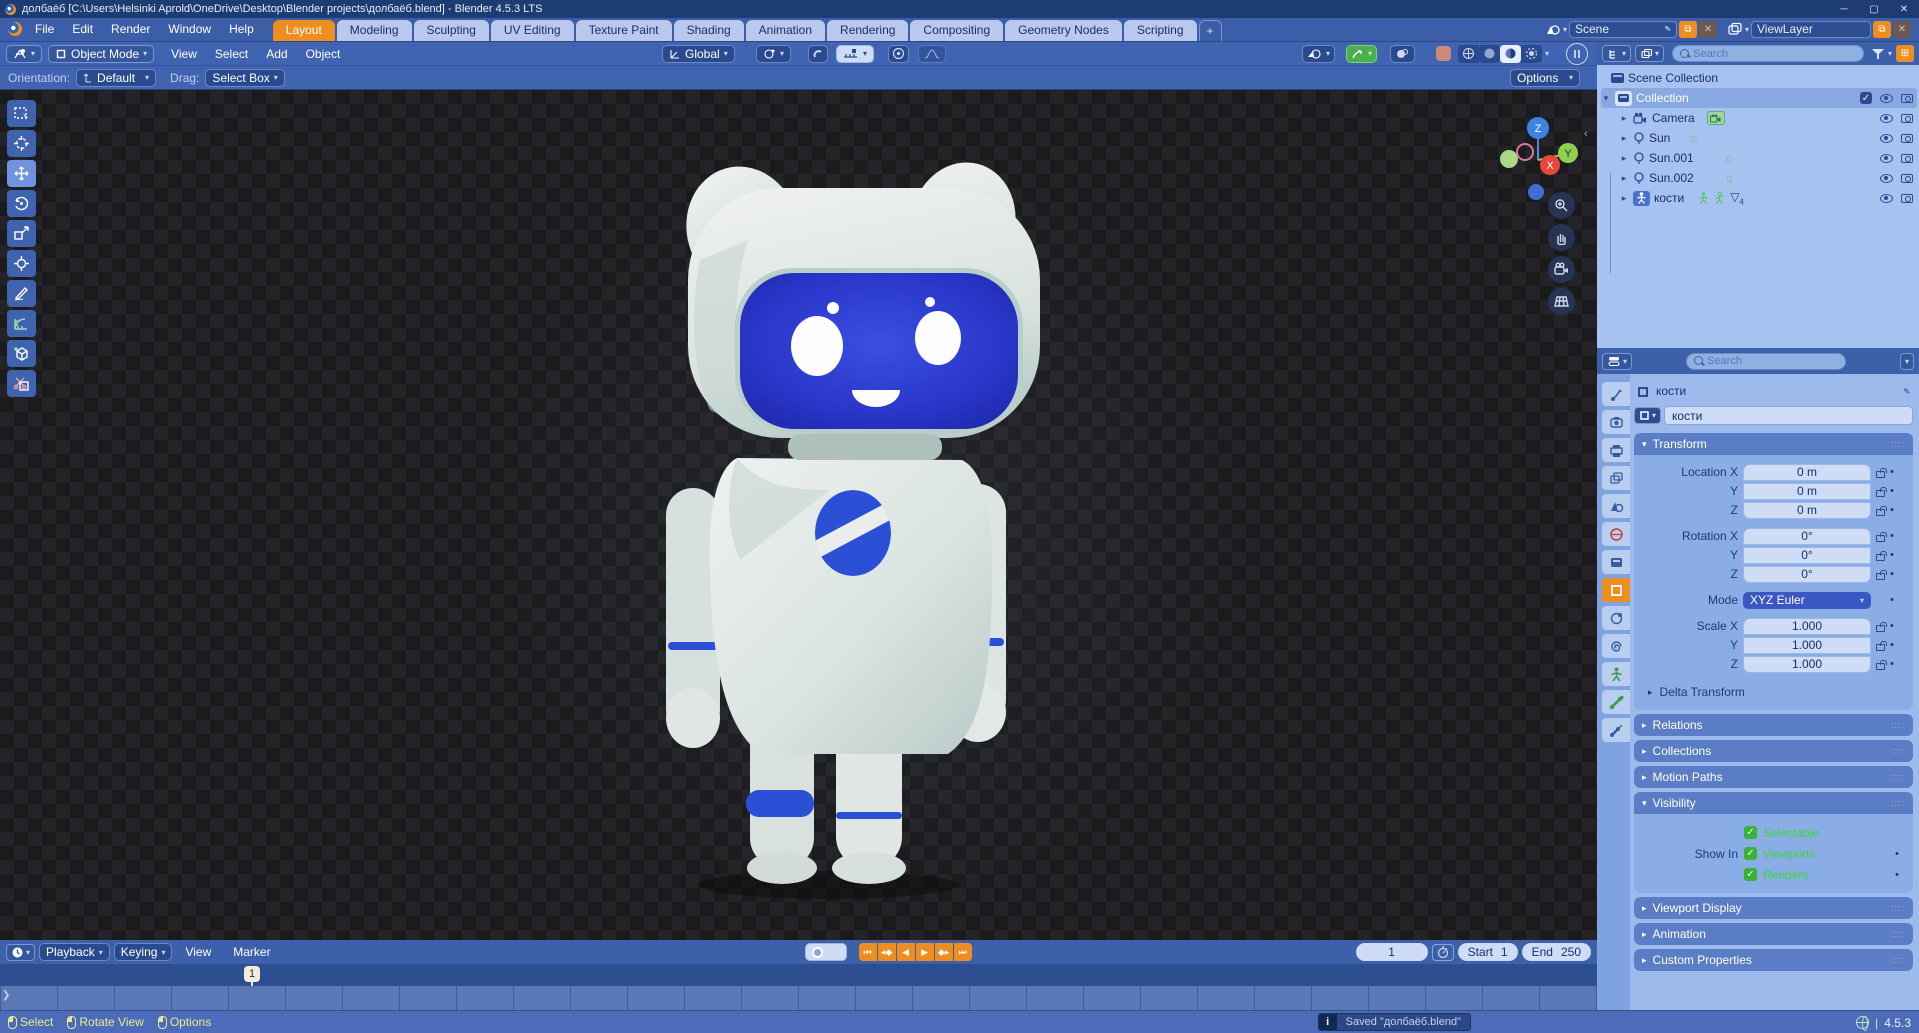  What do you see at coordinates (957, 30) in the screenshot?
I see `tab-compositing: Compositing` at bounding box center [957, 30].